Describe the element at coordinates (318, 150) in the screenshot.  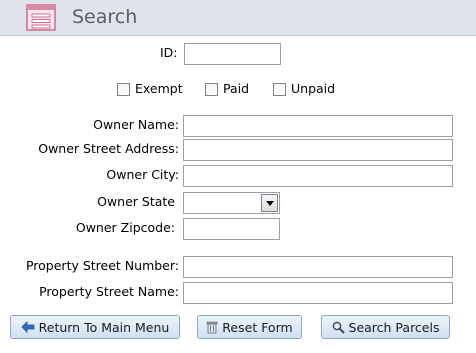
I see `owner-street-address-field` at that location.